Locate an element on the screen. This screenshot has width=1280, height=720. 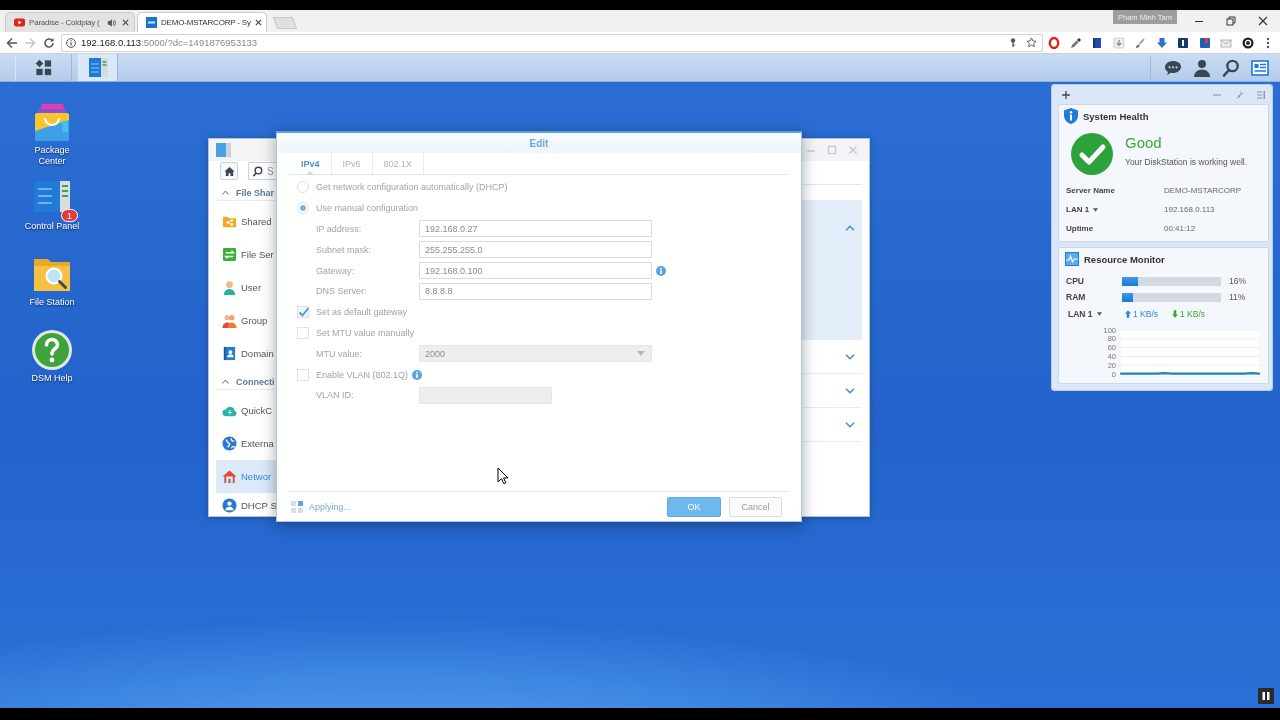
desktop-icon-label: Control Panel is located at coordinates (52, 226).